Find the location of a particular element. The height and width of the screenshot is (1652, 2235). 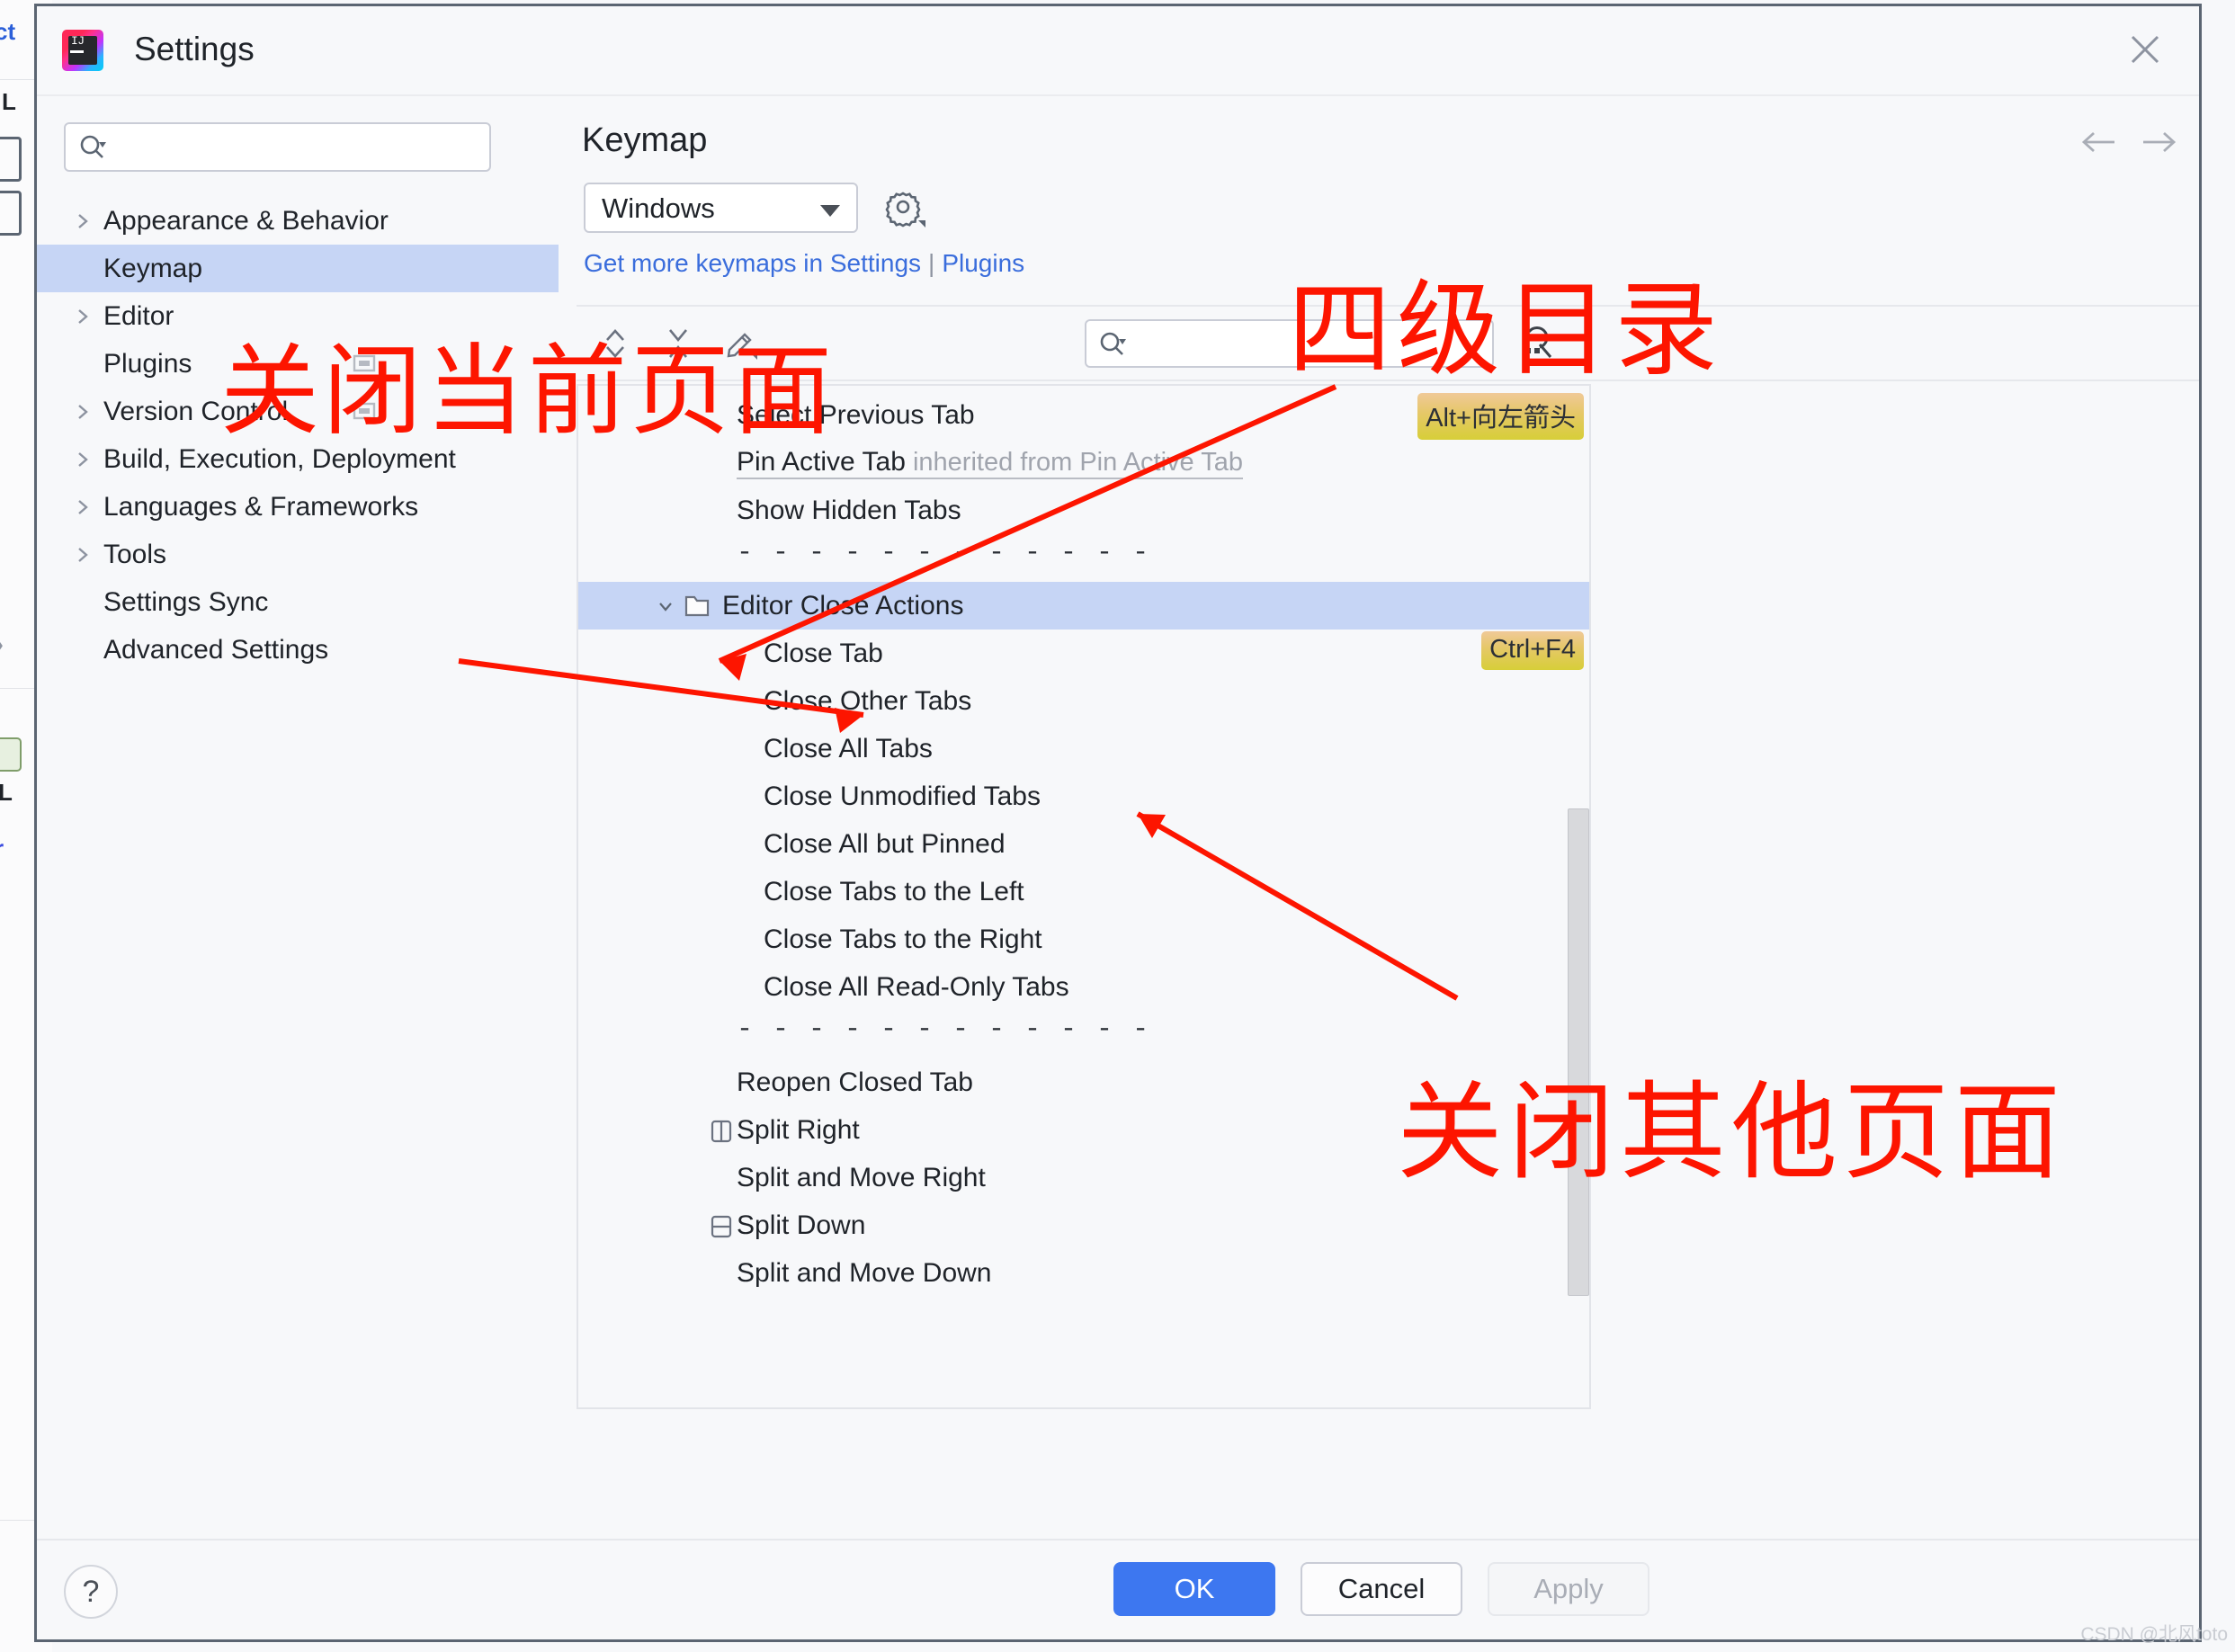

shortcut-action-row: Split Down is located at coordinates (1083, 1225).